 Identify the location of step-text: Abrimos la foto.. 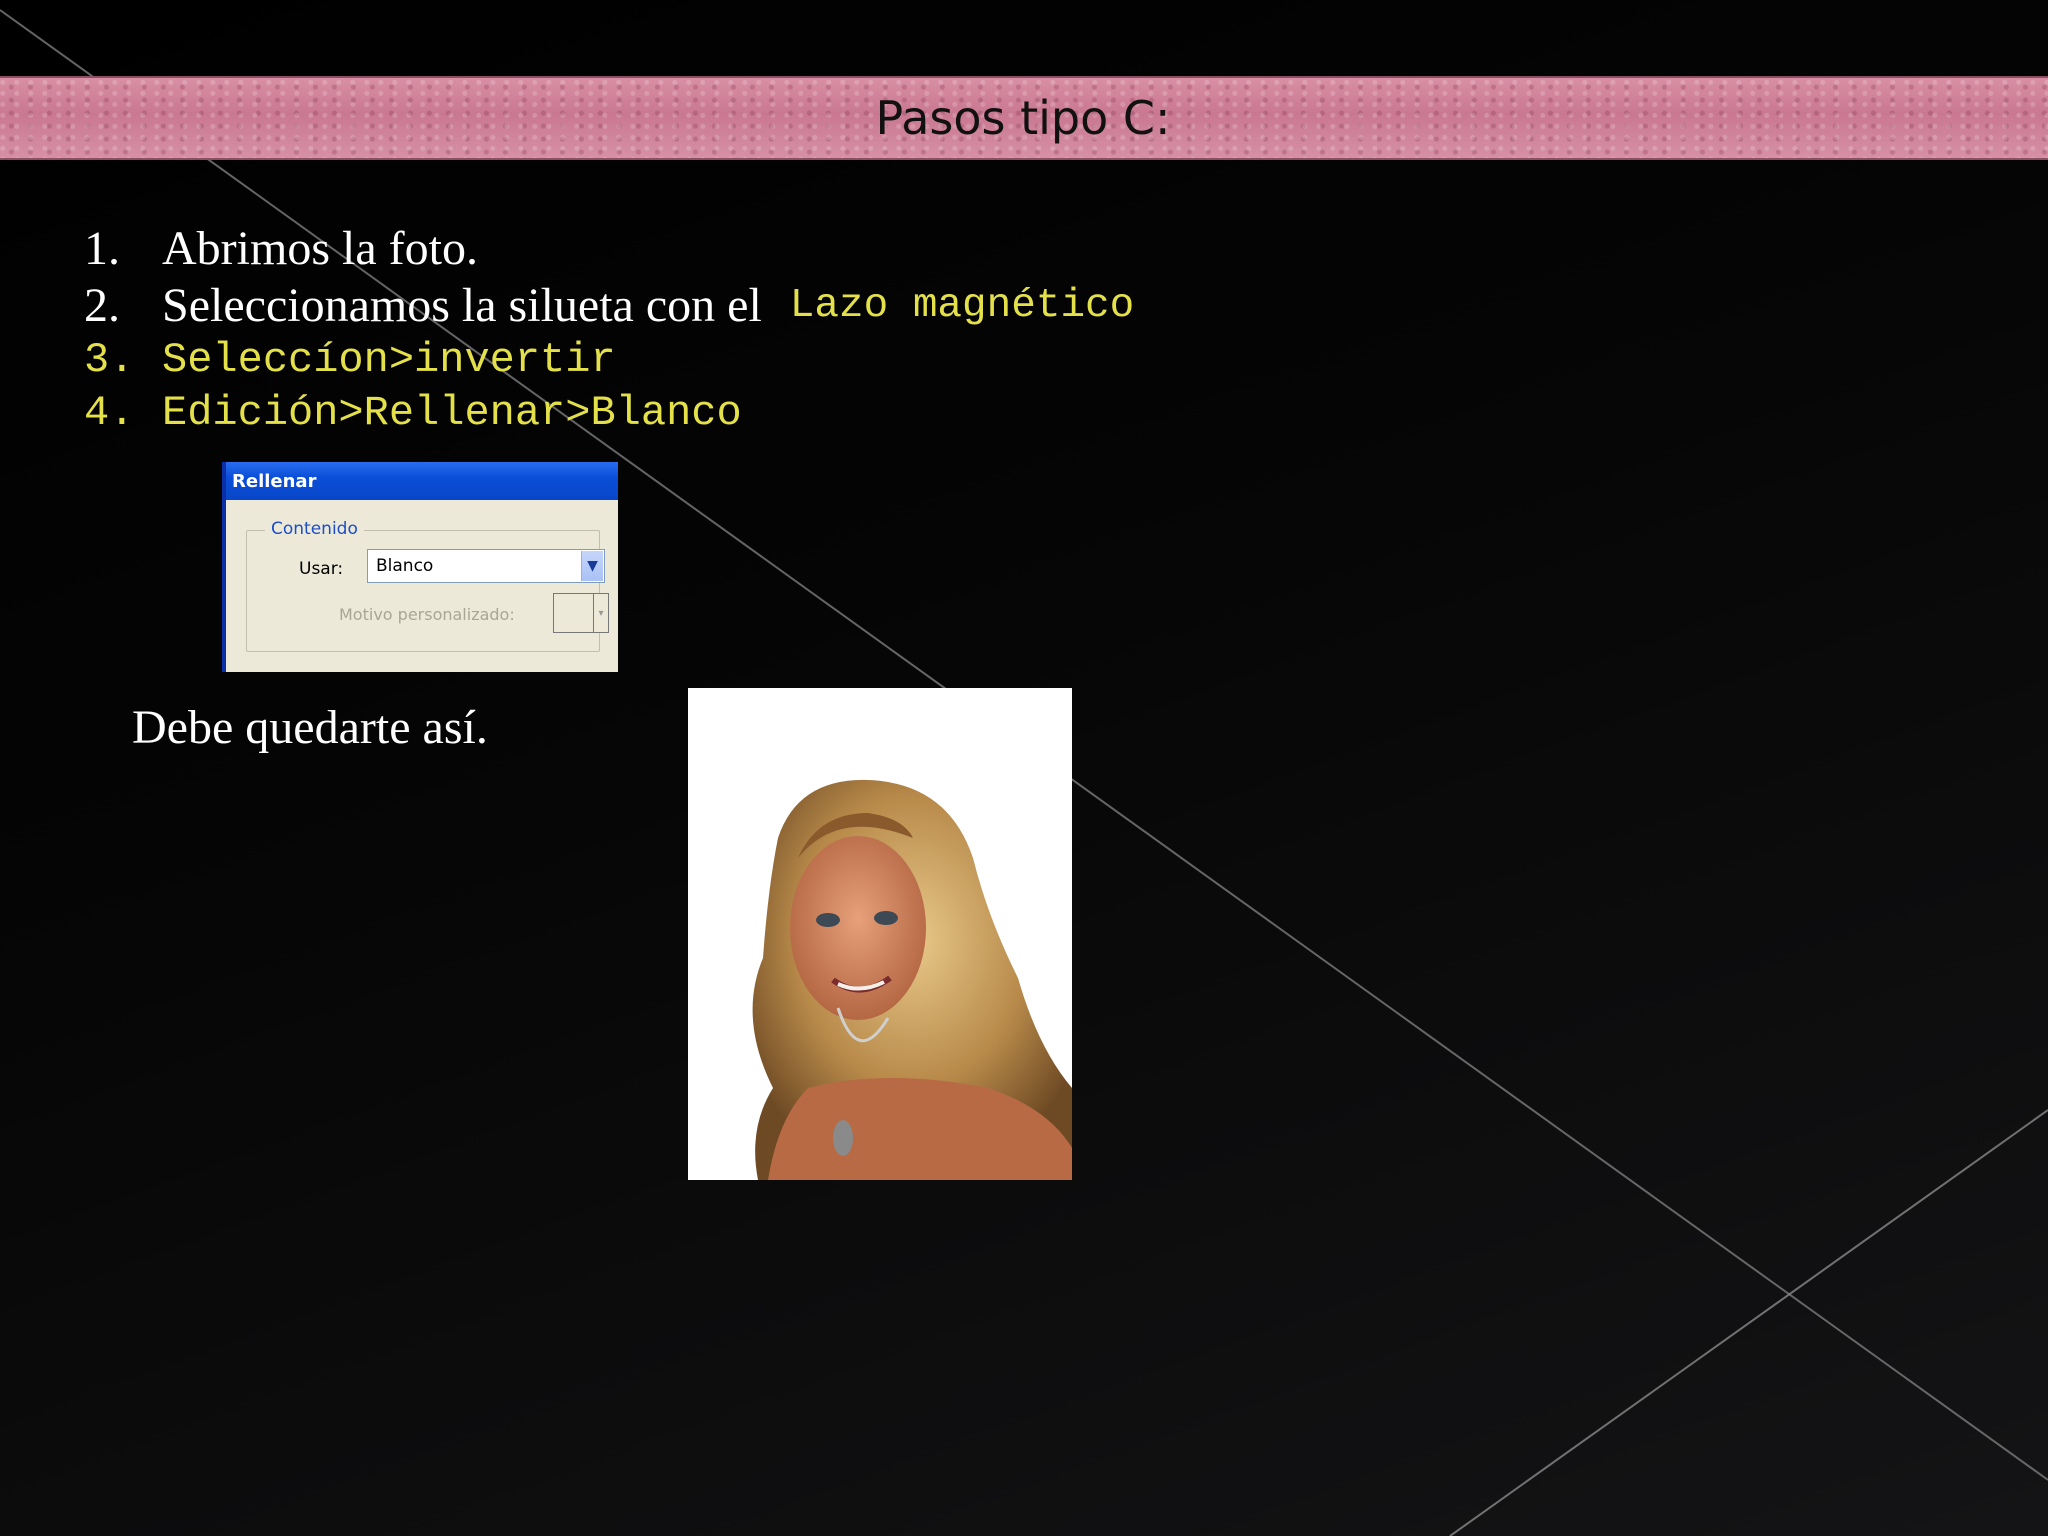
(320, 248).